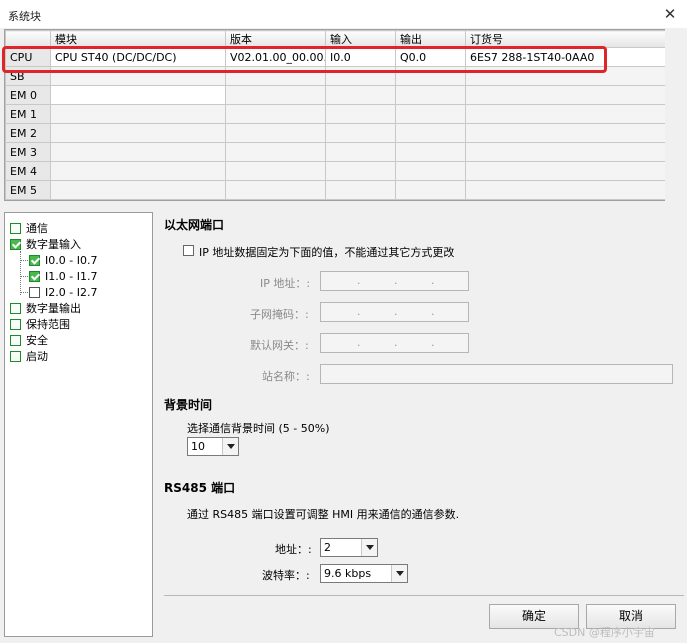  I want to click on slot-cell: EM 0, so click(28, 95).